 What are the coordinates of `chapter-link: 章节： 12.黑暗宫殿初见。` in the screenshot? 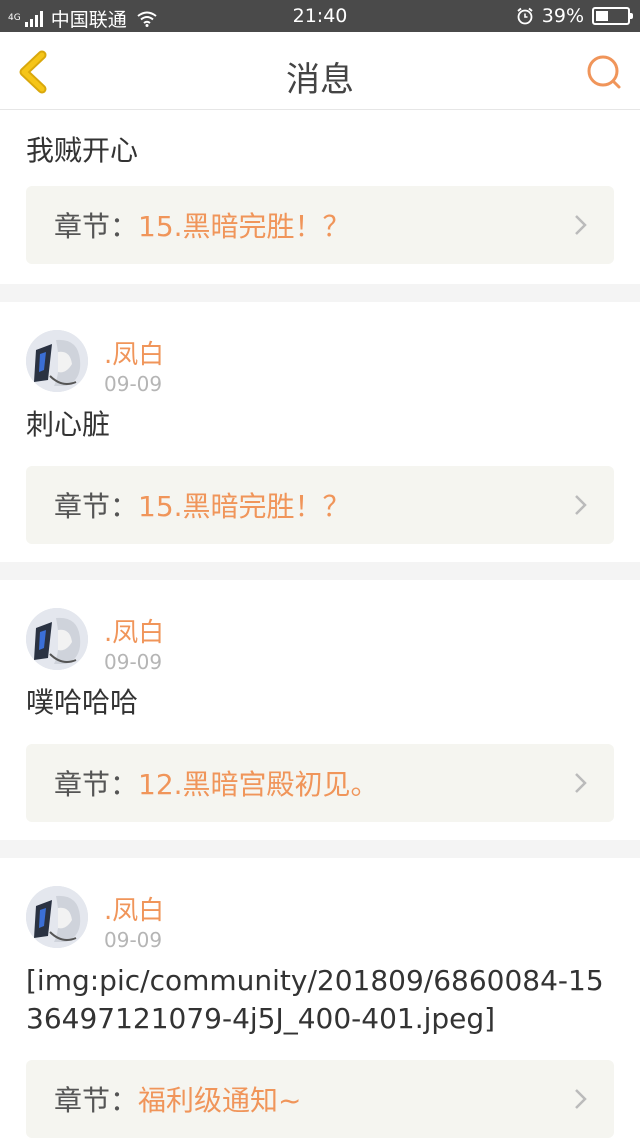 It's located at (320, 783).